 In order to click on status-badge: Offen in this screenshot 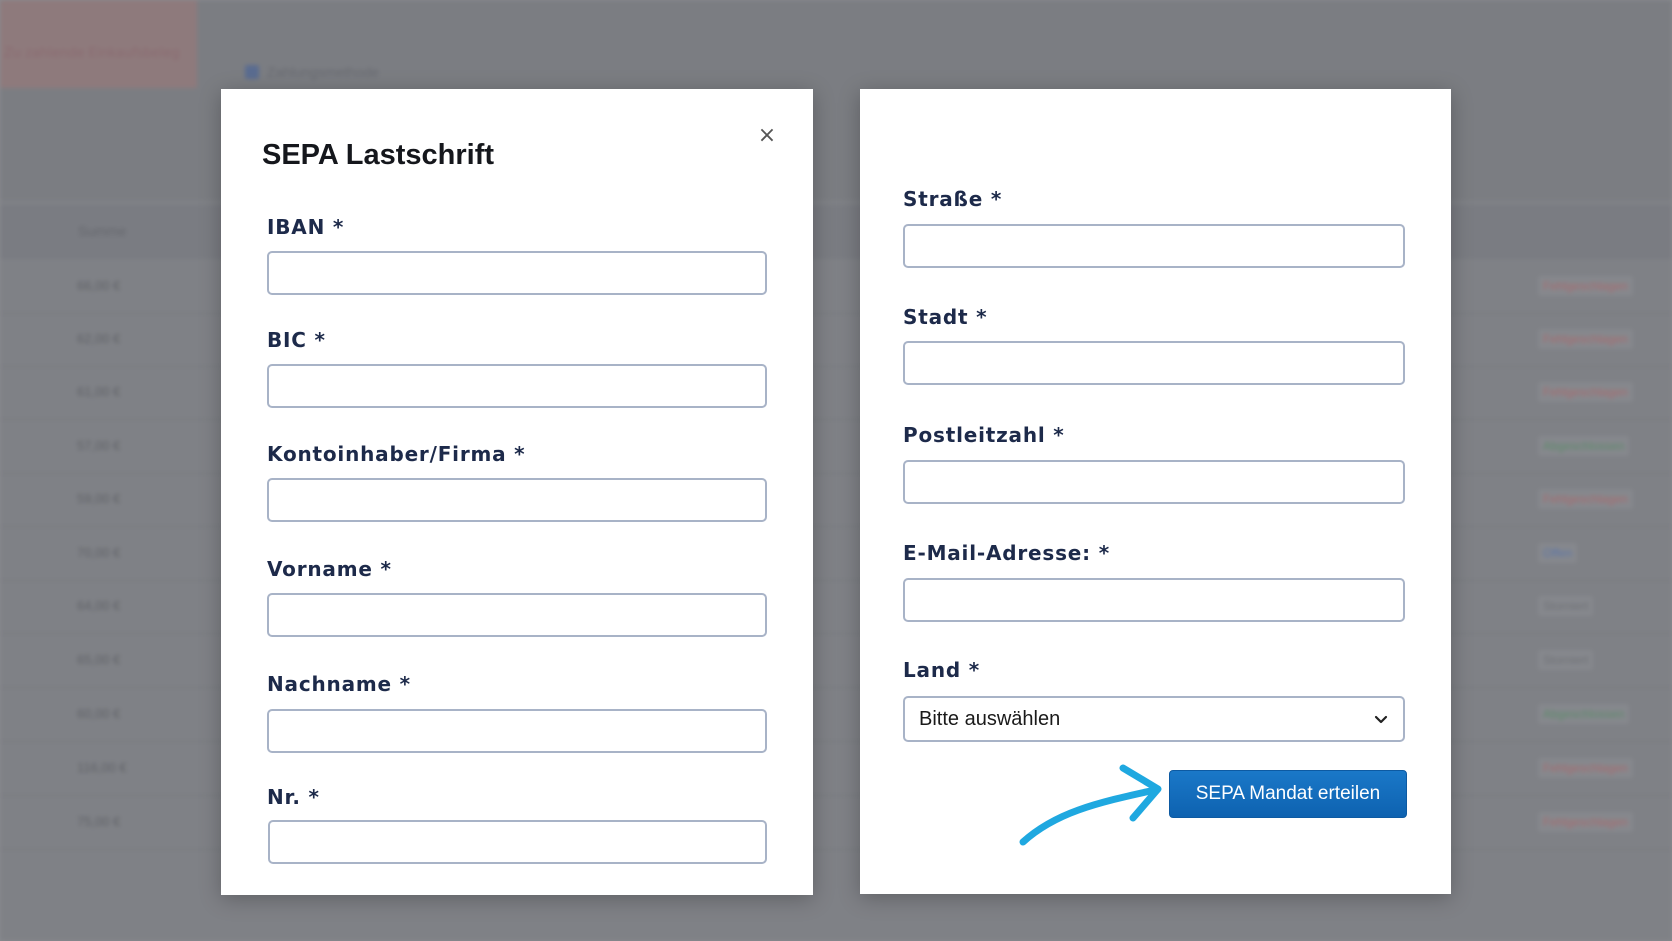, I will do `click(1558, 553)`.